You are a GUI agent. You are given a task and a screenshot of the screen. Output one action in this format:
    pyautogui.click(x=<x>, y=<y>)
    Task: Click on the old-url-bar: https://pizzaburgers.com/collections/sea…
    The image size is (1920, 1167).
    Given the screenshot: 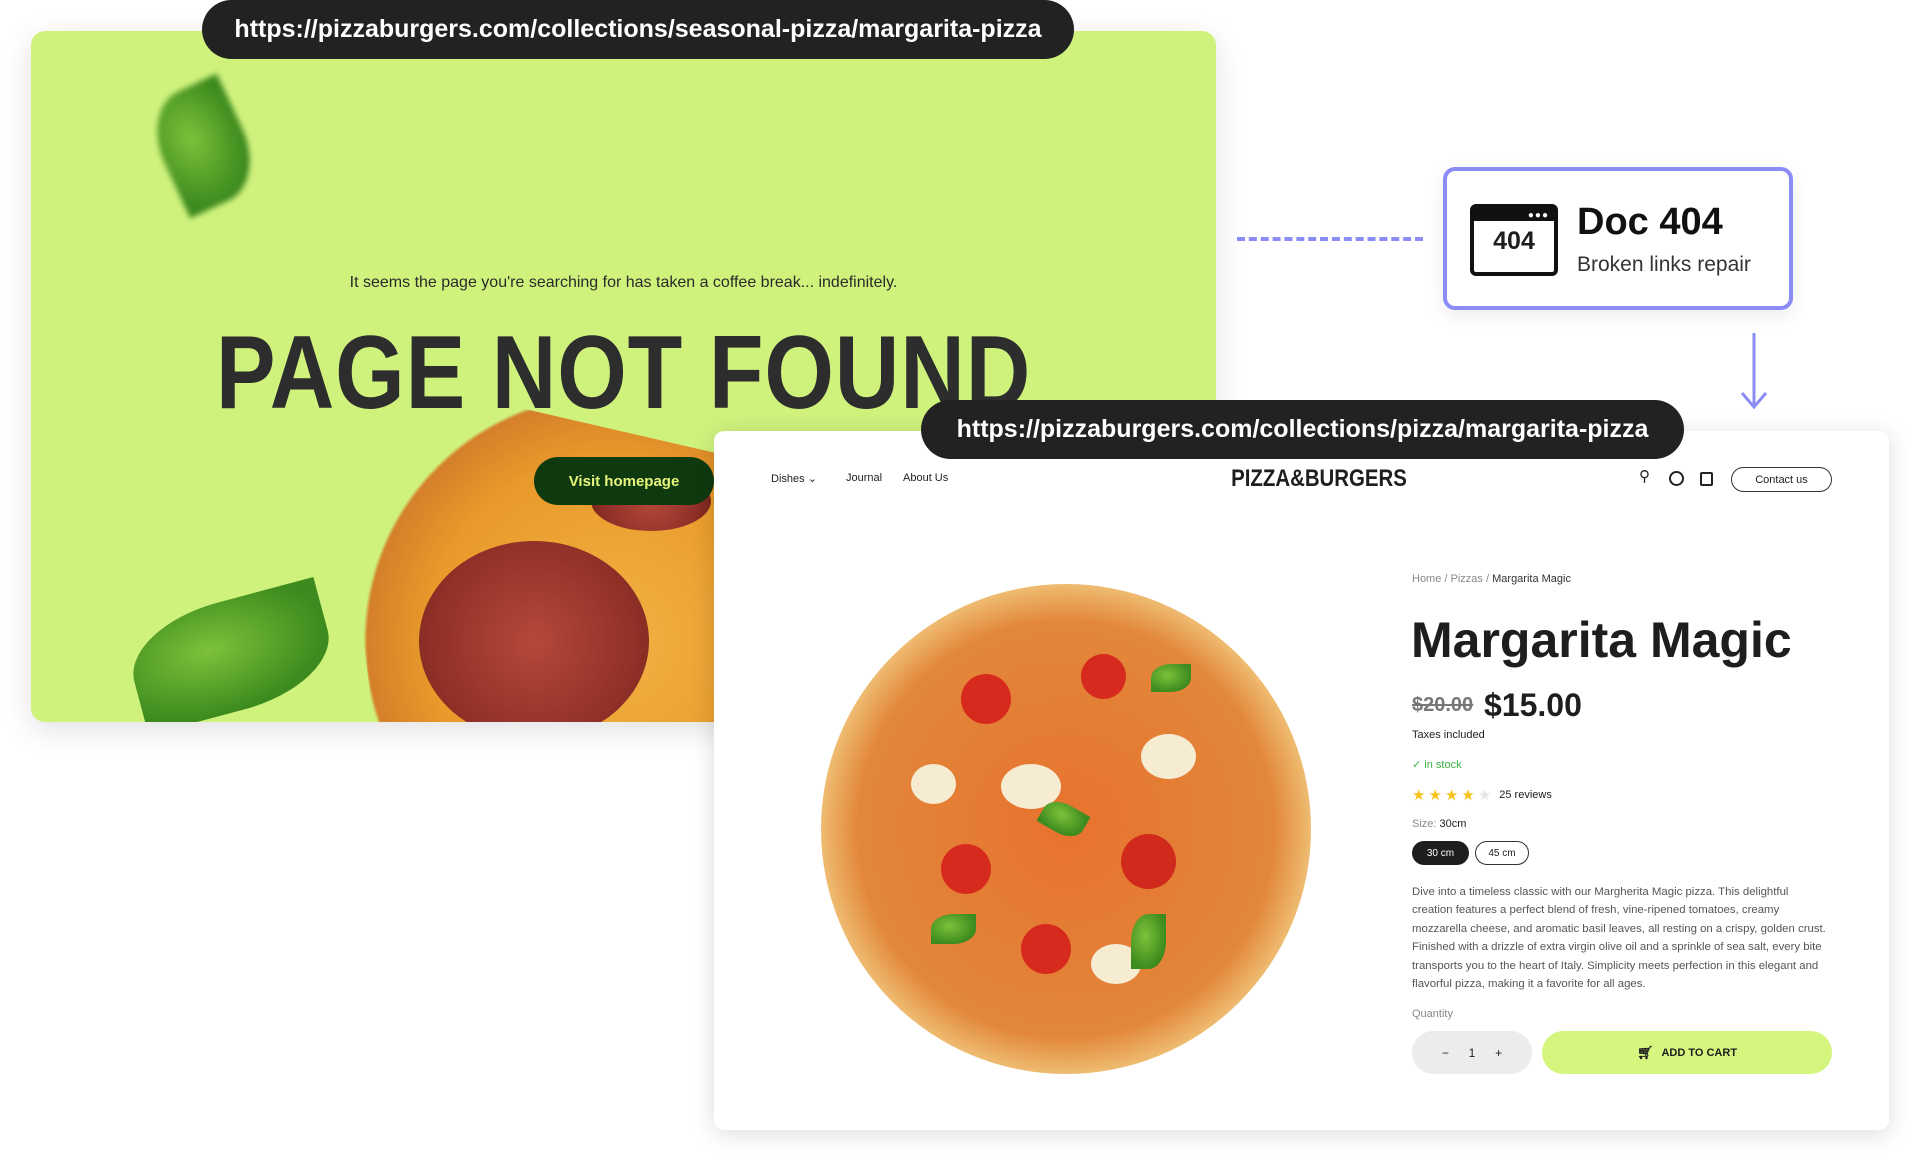 What is the action you would take?
    pyautogui.click(x=638, y=29)
    